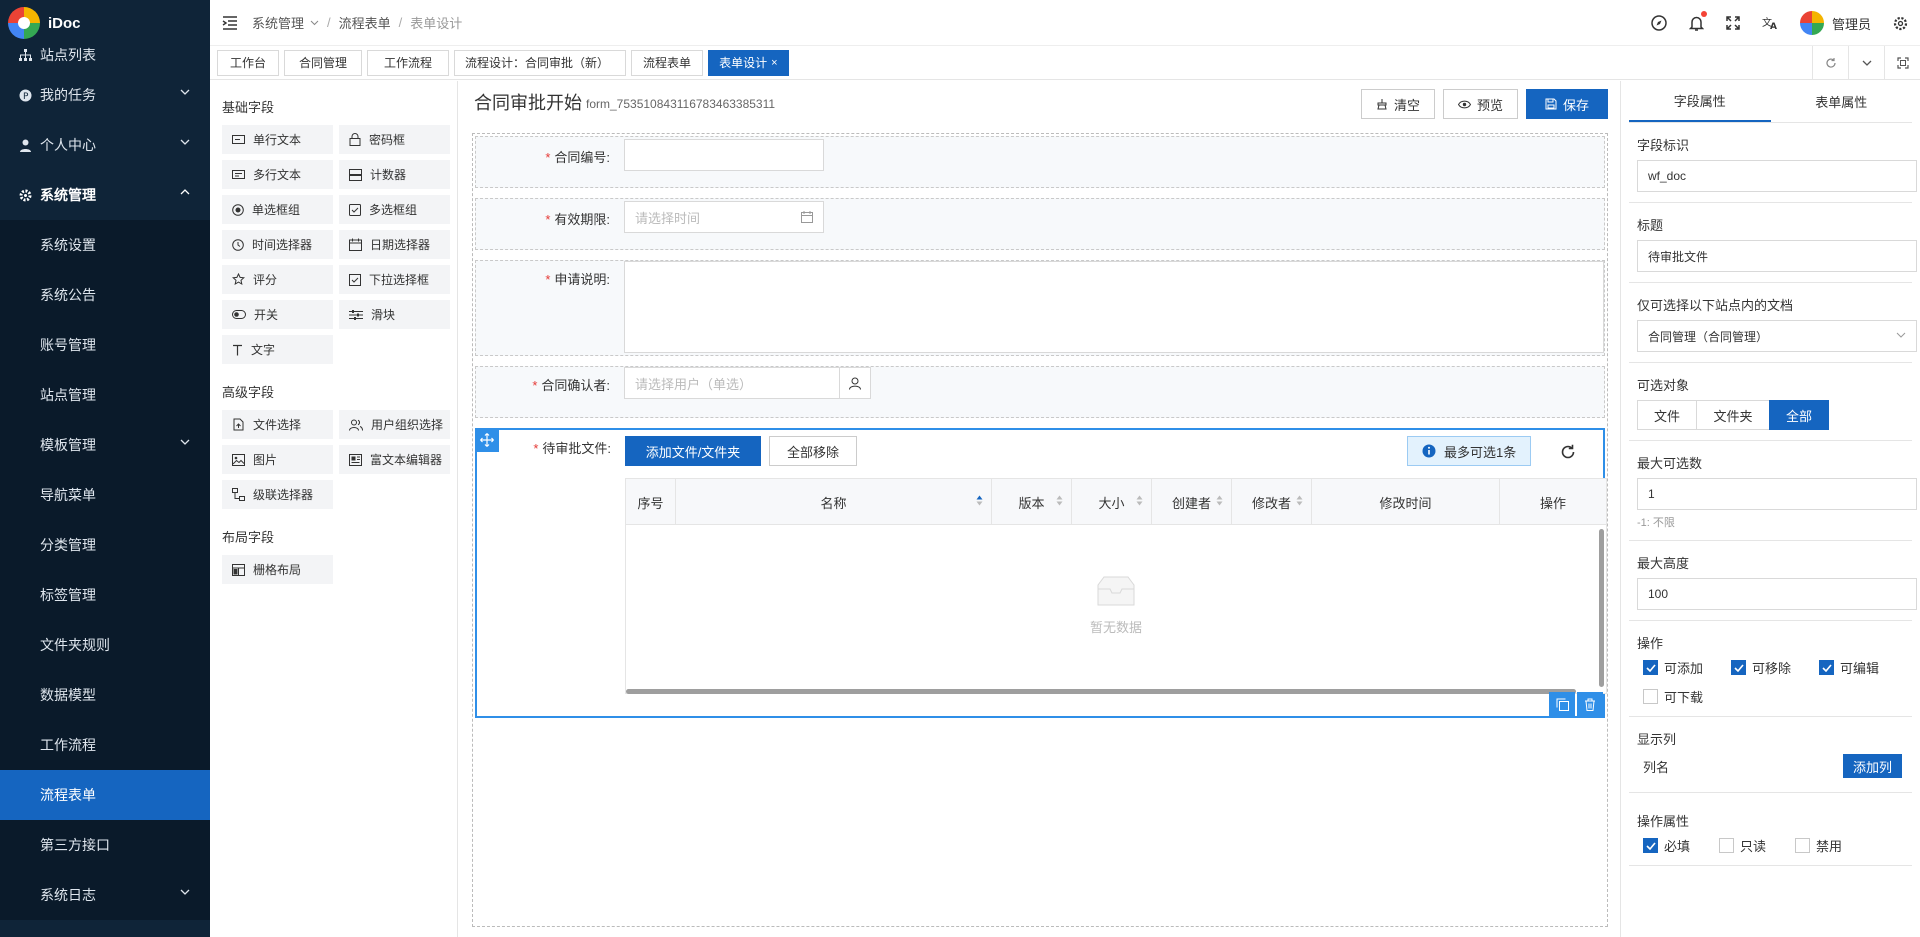 The image size is (1920, 937). Describe the element at coordinates (277, 209) in the screenshot. I see `palette-item-radio-group: 单选框组` at that location.